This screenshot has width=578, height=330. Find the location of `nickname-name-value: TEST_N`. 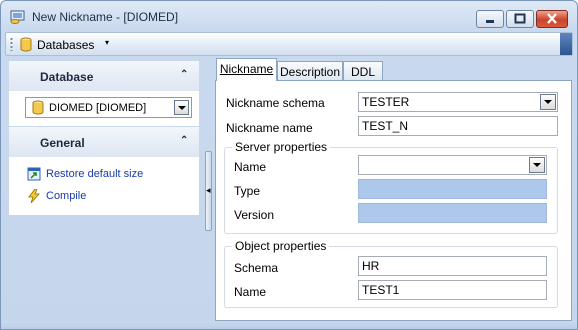

nickname-name-value: TEST_N is located at coordinates (385, 126).